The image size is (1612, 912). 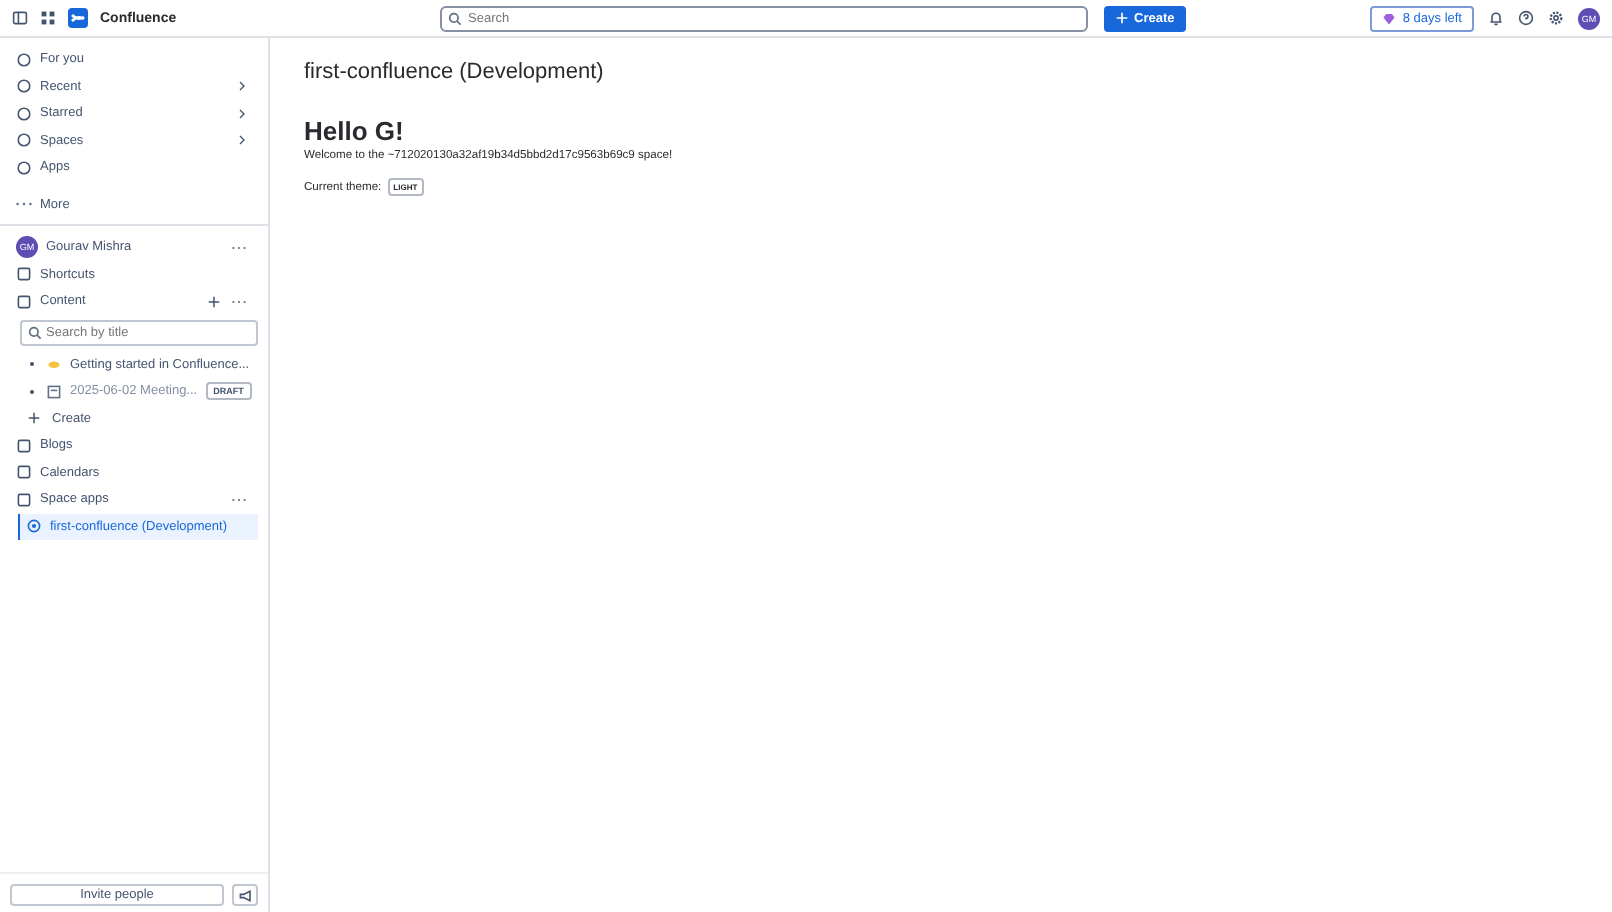 What do you see at coordinates (455, 72) in the screenshot?
I see `page-title: first-confluence (Development)` at bounding box center [455, 72].